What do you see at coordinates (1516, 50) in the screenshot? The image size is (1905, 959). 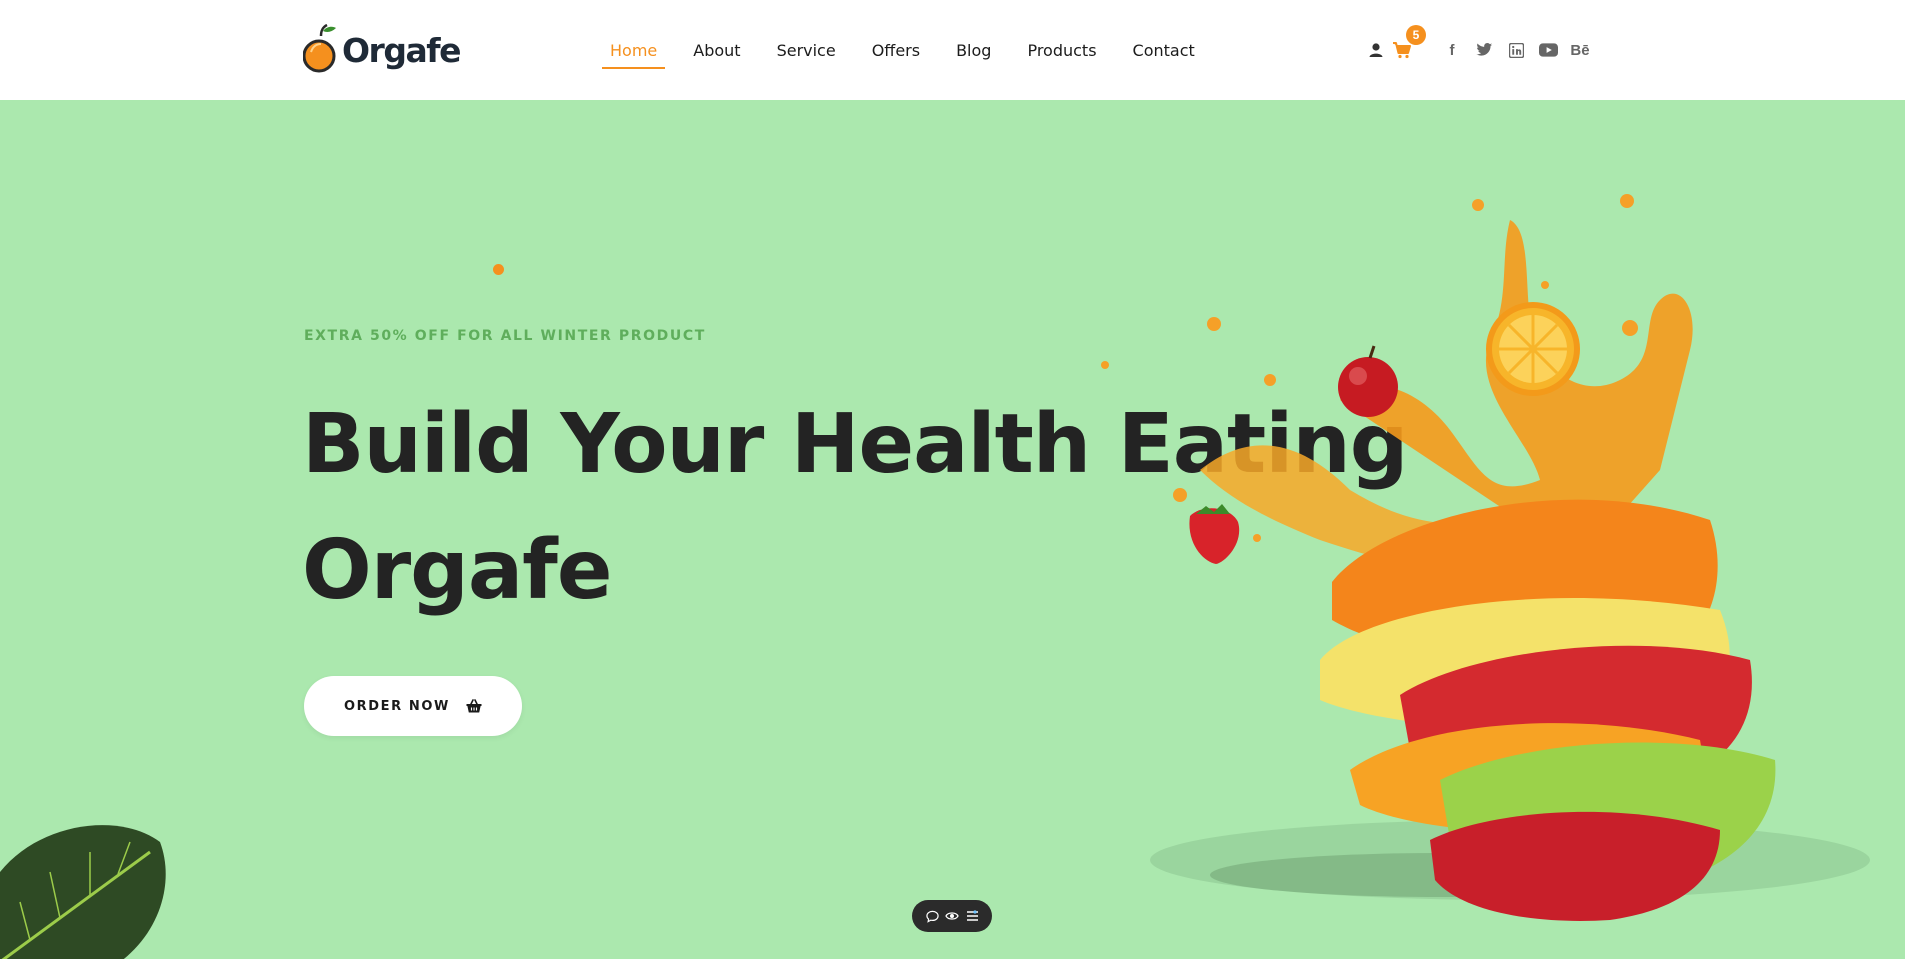 I see `linkedin-icon` at bounding box center [1516, 50].